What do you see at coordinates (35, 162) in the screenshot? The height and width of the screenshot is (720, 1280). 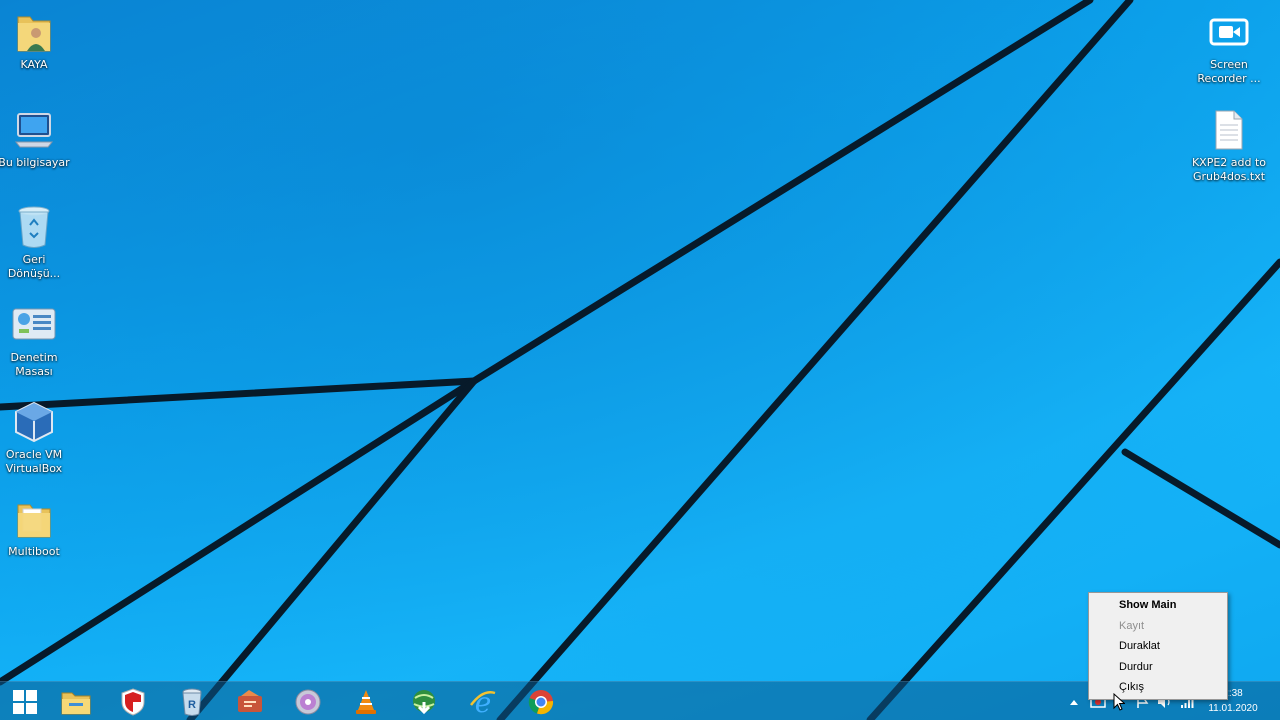 I see `desktop-icon-label: Bu bilgisayar` at bounding box center [35, 162].